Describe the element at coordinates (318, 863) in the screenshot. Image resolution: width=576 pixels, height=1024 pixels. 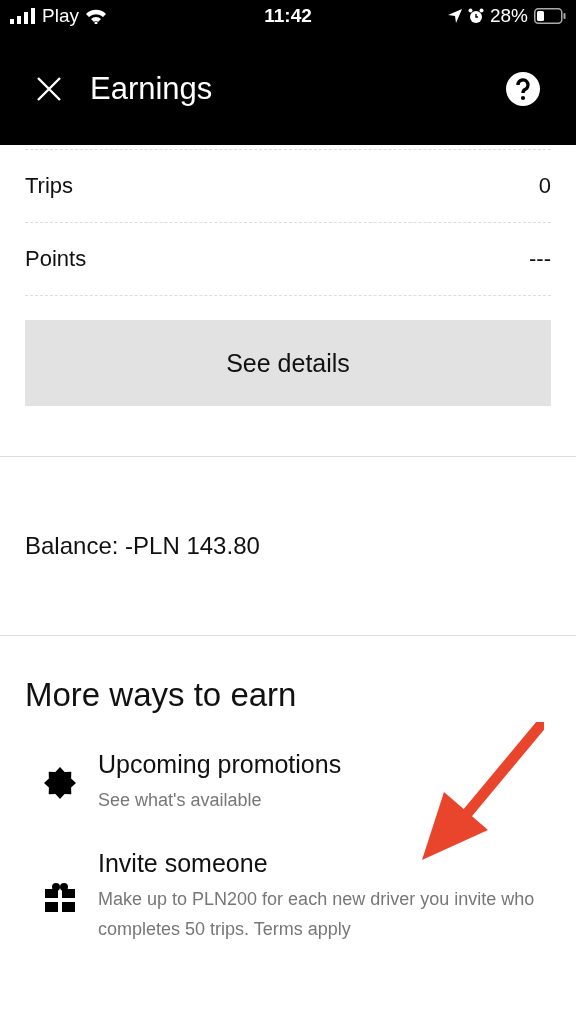
I see `item-title: Invite someone` at that location.